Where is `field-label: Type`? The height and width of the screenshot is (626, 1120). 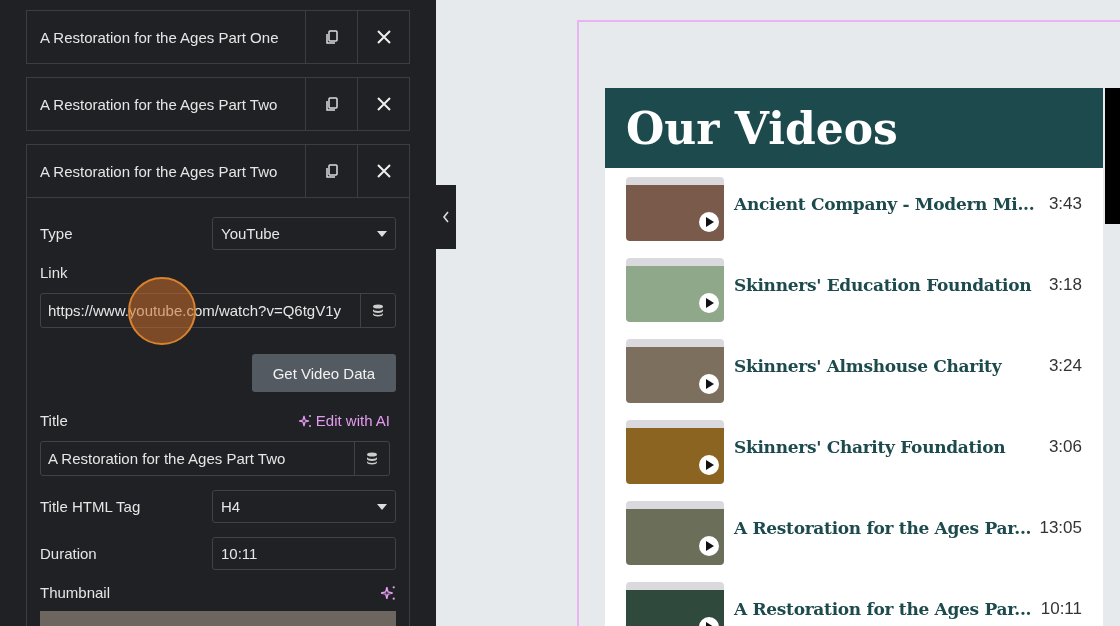
field-label: Type is located at coordinates (56, 233).